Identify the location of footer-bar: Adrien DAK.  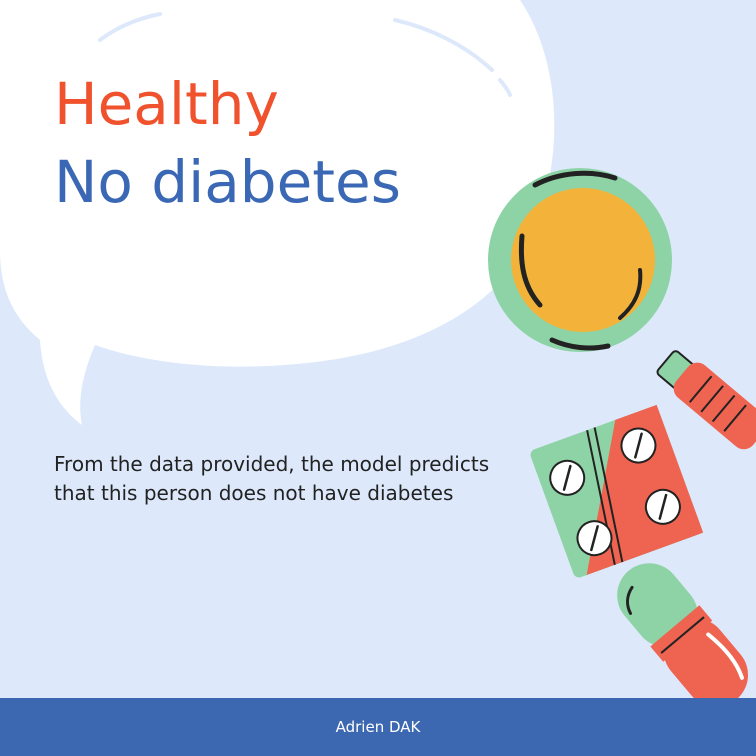
(378, 727).